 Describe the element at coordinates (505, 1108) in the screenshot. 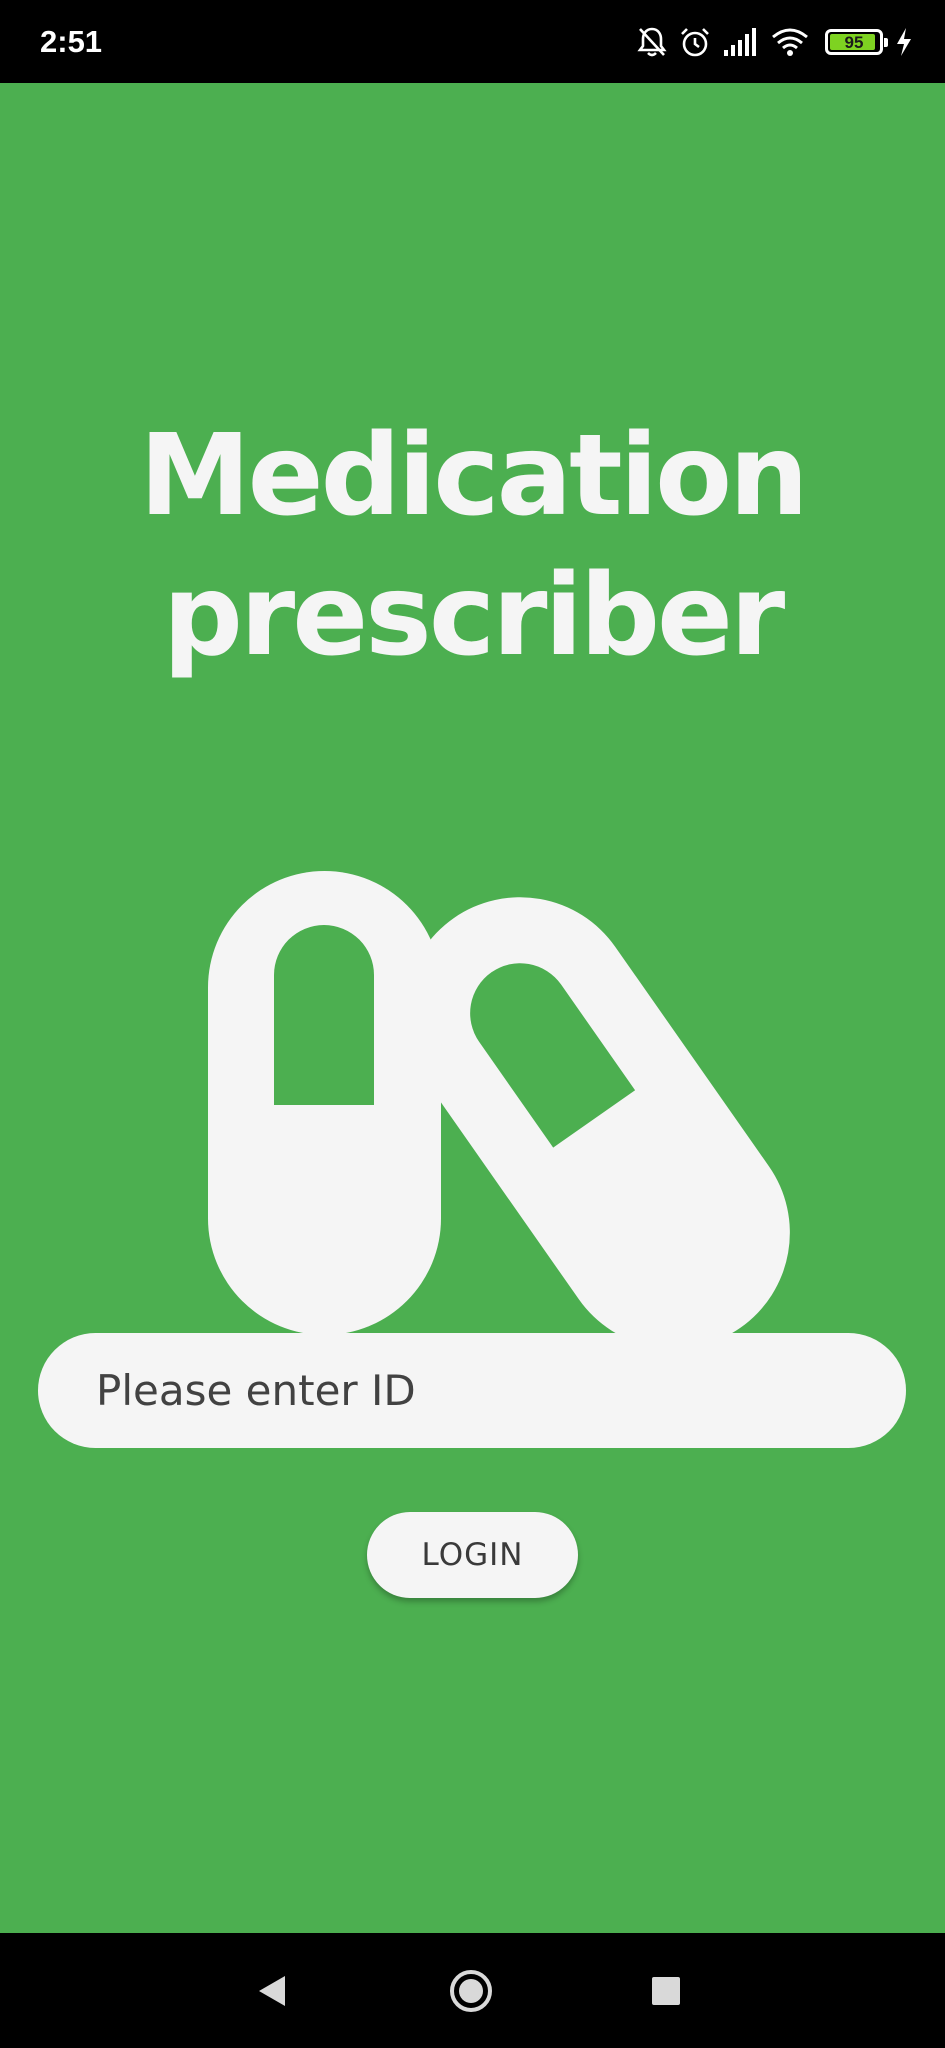

I see `pills-icon` at that location.